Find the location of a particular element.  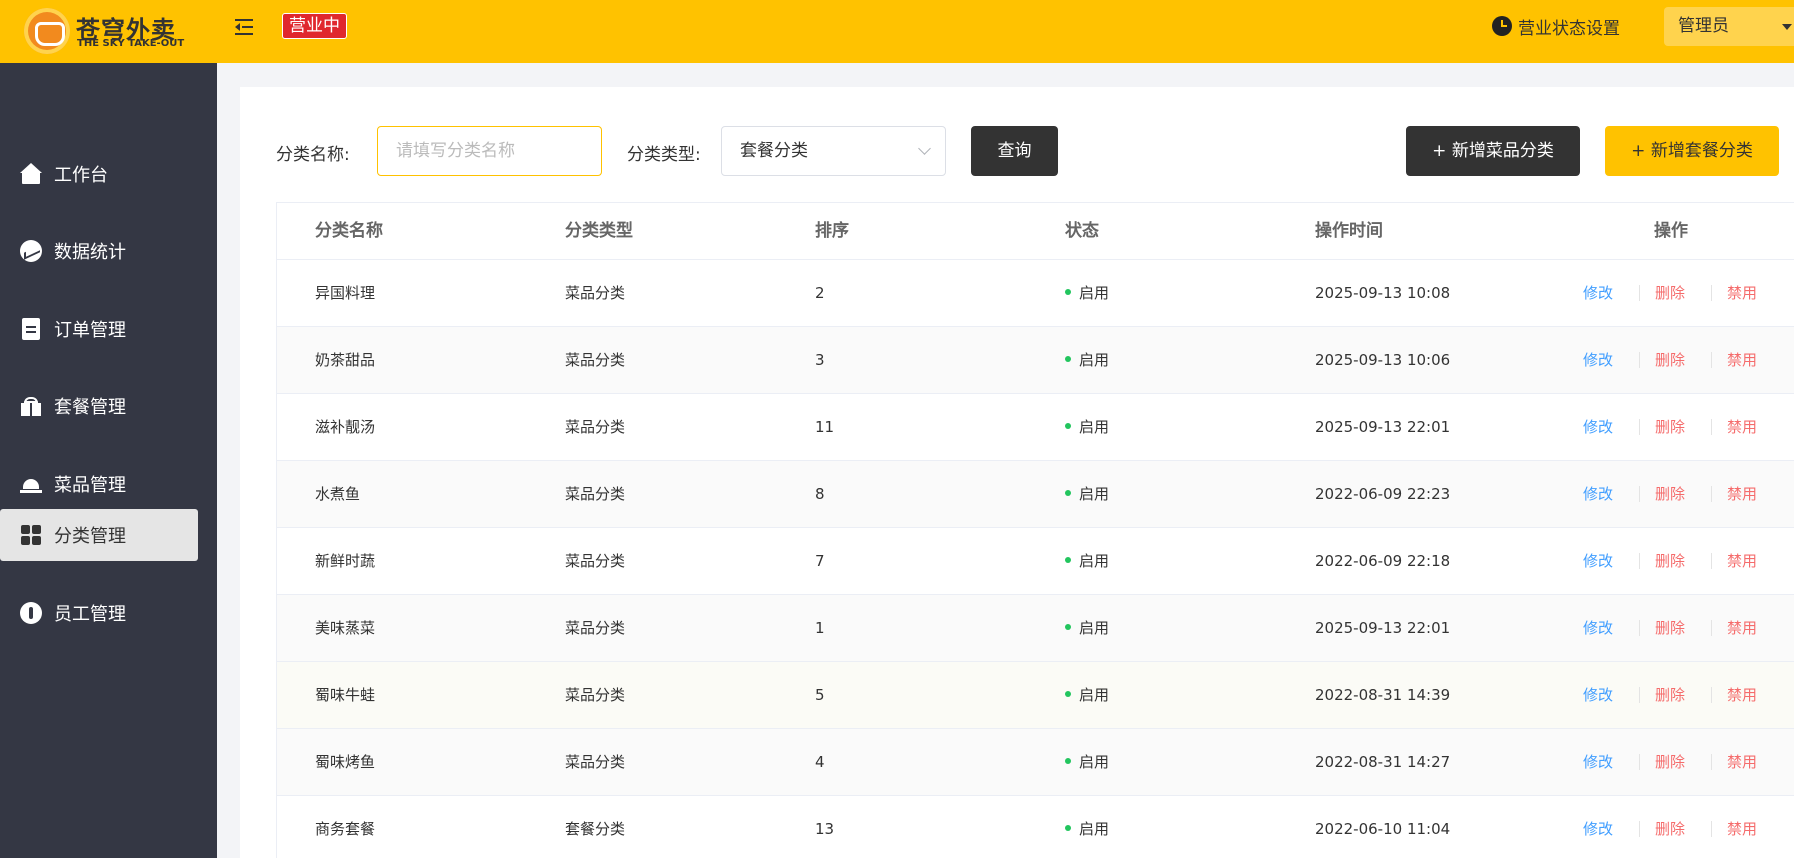

sidebar-item-statistics: 数据统计 is located at coordinates (99, 251).